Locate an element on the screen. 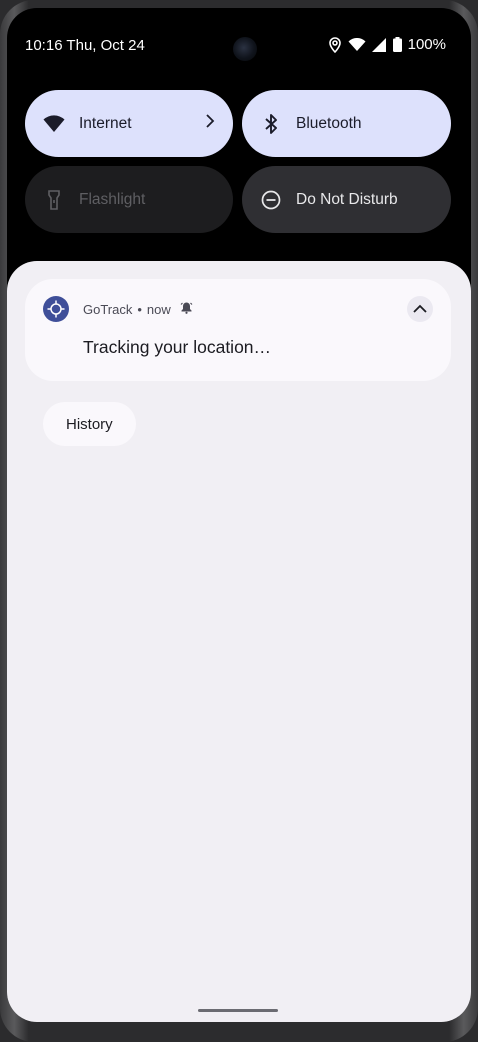 The height and width of the screenshot is (1042, 478). tile-dnd-label: Do Not Disturb is located at coordinates (347, 199).